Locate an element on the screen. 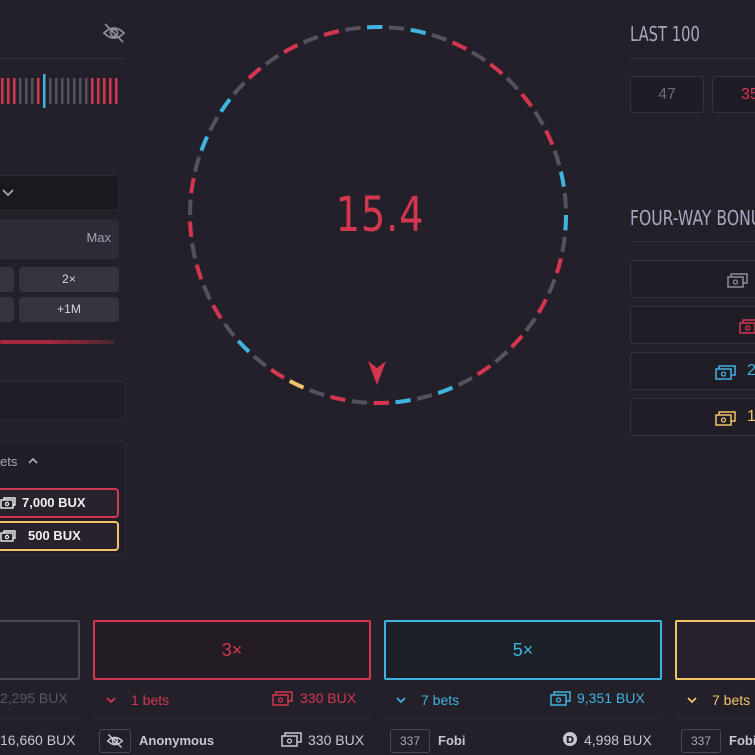 The image size is (755, 755). bet-red-3x-button: 3× is located at coordinates (232, 650).